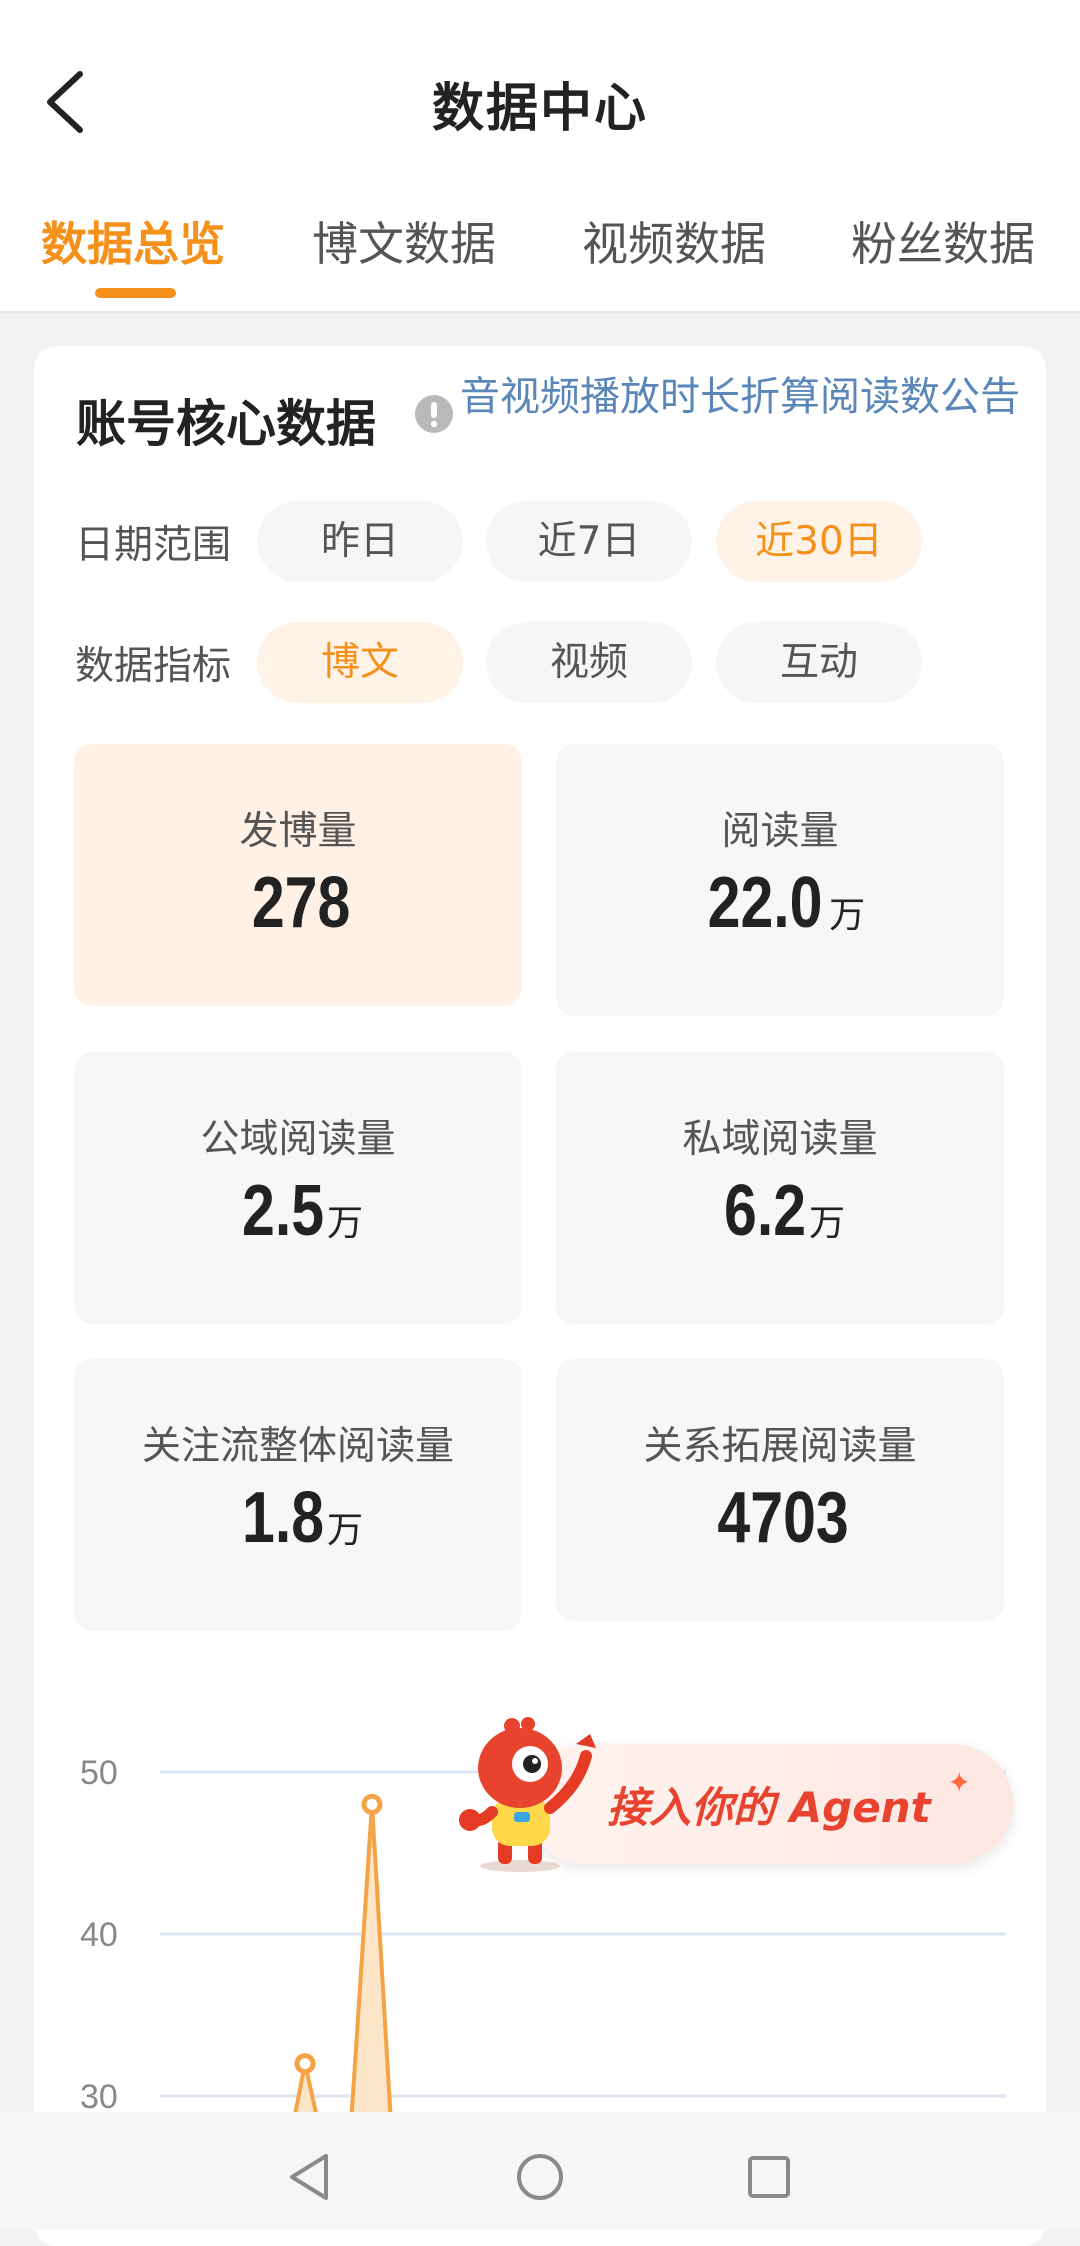 This screenshot has width=1080, height=2246. I want to click on back-triangle-icon, so click(309, 2177).